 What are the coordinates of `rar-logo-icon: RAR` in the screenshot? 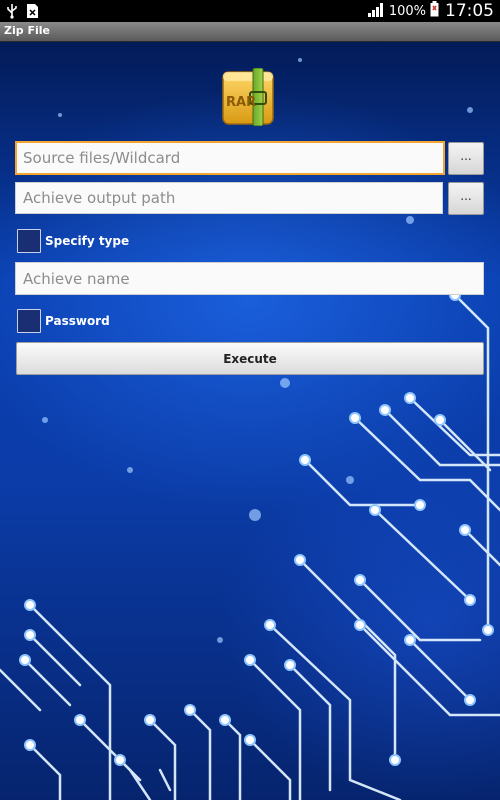 It's located at (248, 97).